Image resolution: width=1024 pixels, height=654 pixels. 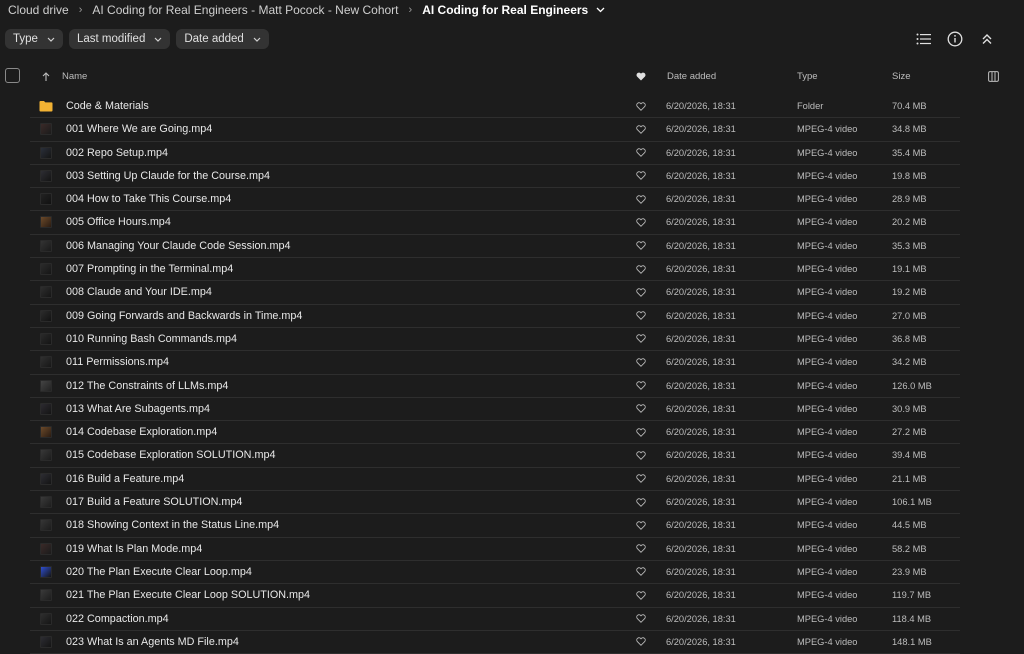 I want to click on file-name: 020 The Plan Execute Clear Loop.mp4, so click(x=159, y=572).